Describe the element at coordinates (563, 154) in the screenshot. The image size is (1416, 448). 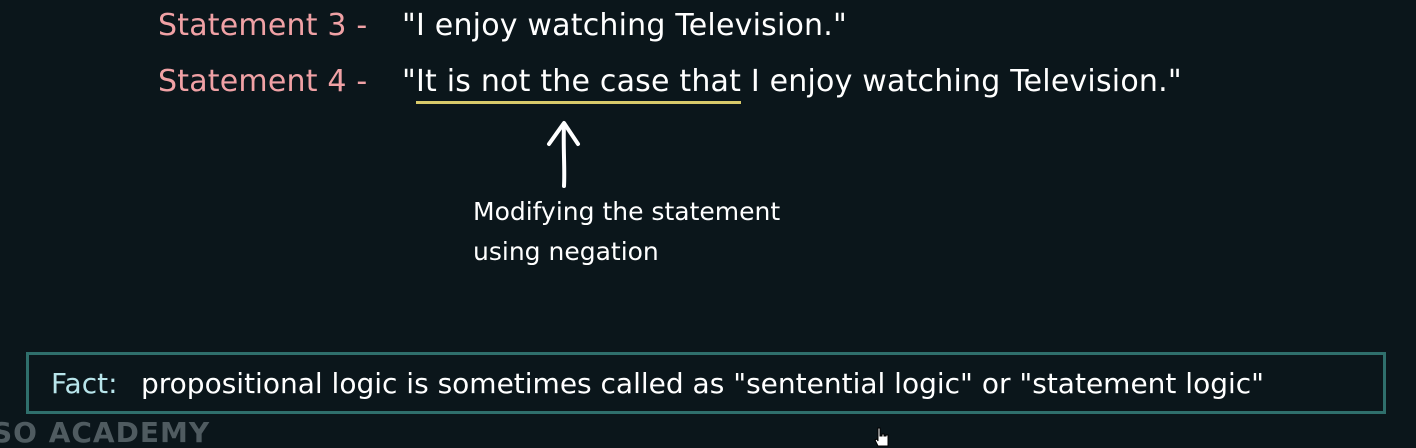
I see `up-arrow-icon` at that location.